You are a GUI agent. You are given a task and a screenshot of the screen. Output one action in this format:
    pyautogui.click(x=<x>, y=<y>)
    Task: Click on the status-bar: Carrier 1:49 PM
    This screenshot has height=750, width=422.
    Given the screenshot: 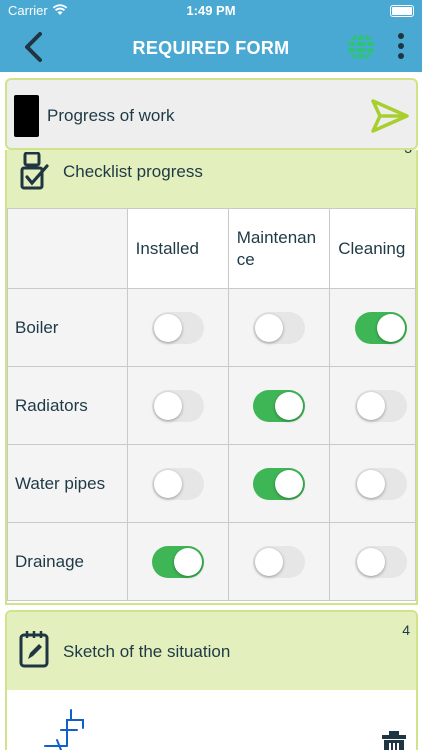 What is the action you would take?
    pyautogui.click(x=211, y=11)
    